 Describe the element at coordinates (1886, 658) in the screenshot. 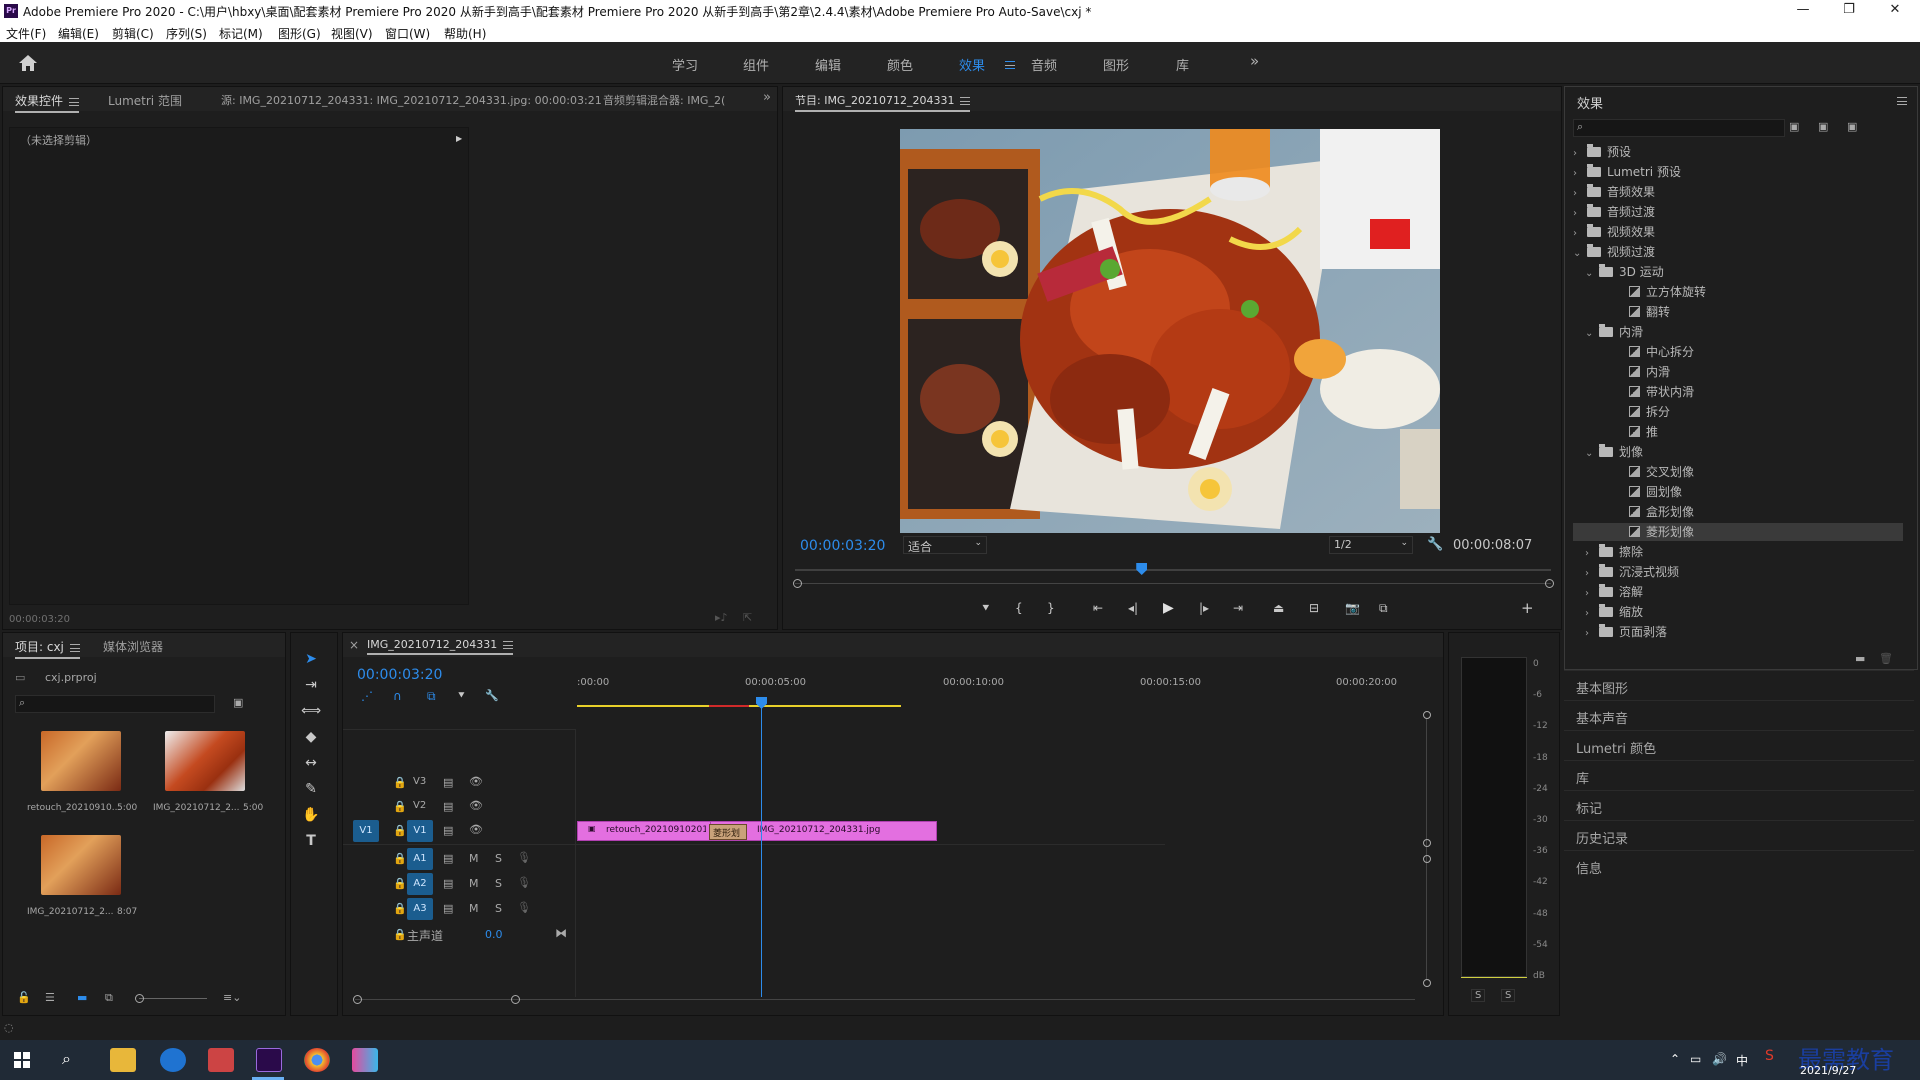

I see `delete-icon: 🗑` at that location.